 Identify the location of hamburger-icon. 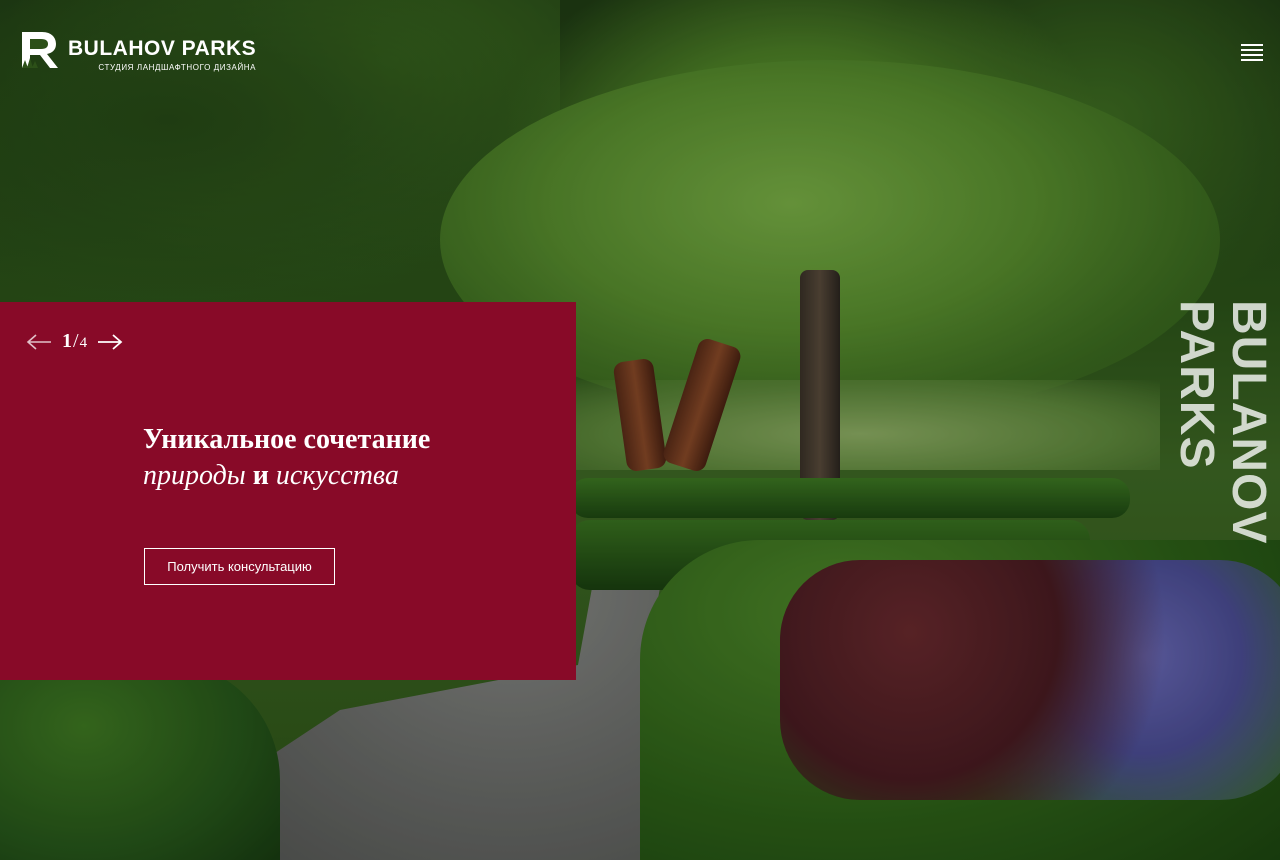
(1252, 53).